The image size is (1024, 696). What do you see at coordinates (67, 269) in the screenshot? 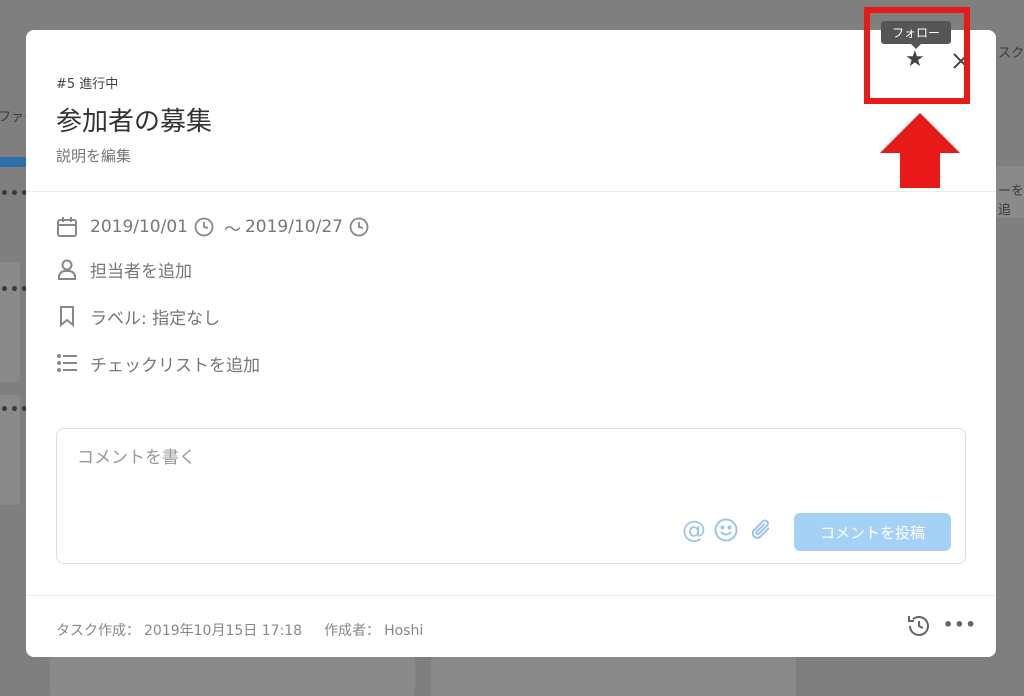
I see `user-icon` at bounding box center [67, 269].